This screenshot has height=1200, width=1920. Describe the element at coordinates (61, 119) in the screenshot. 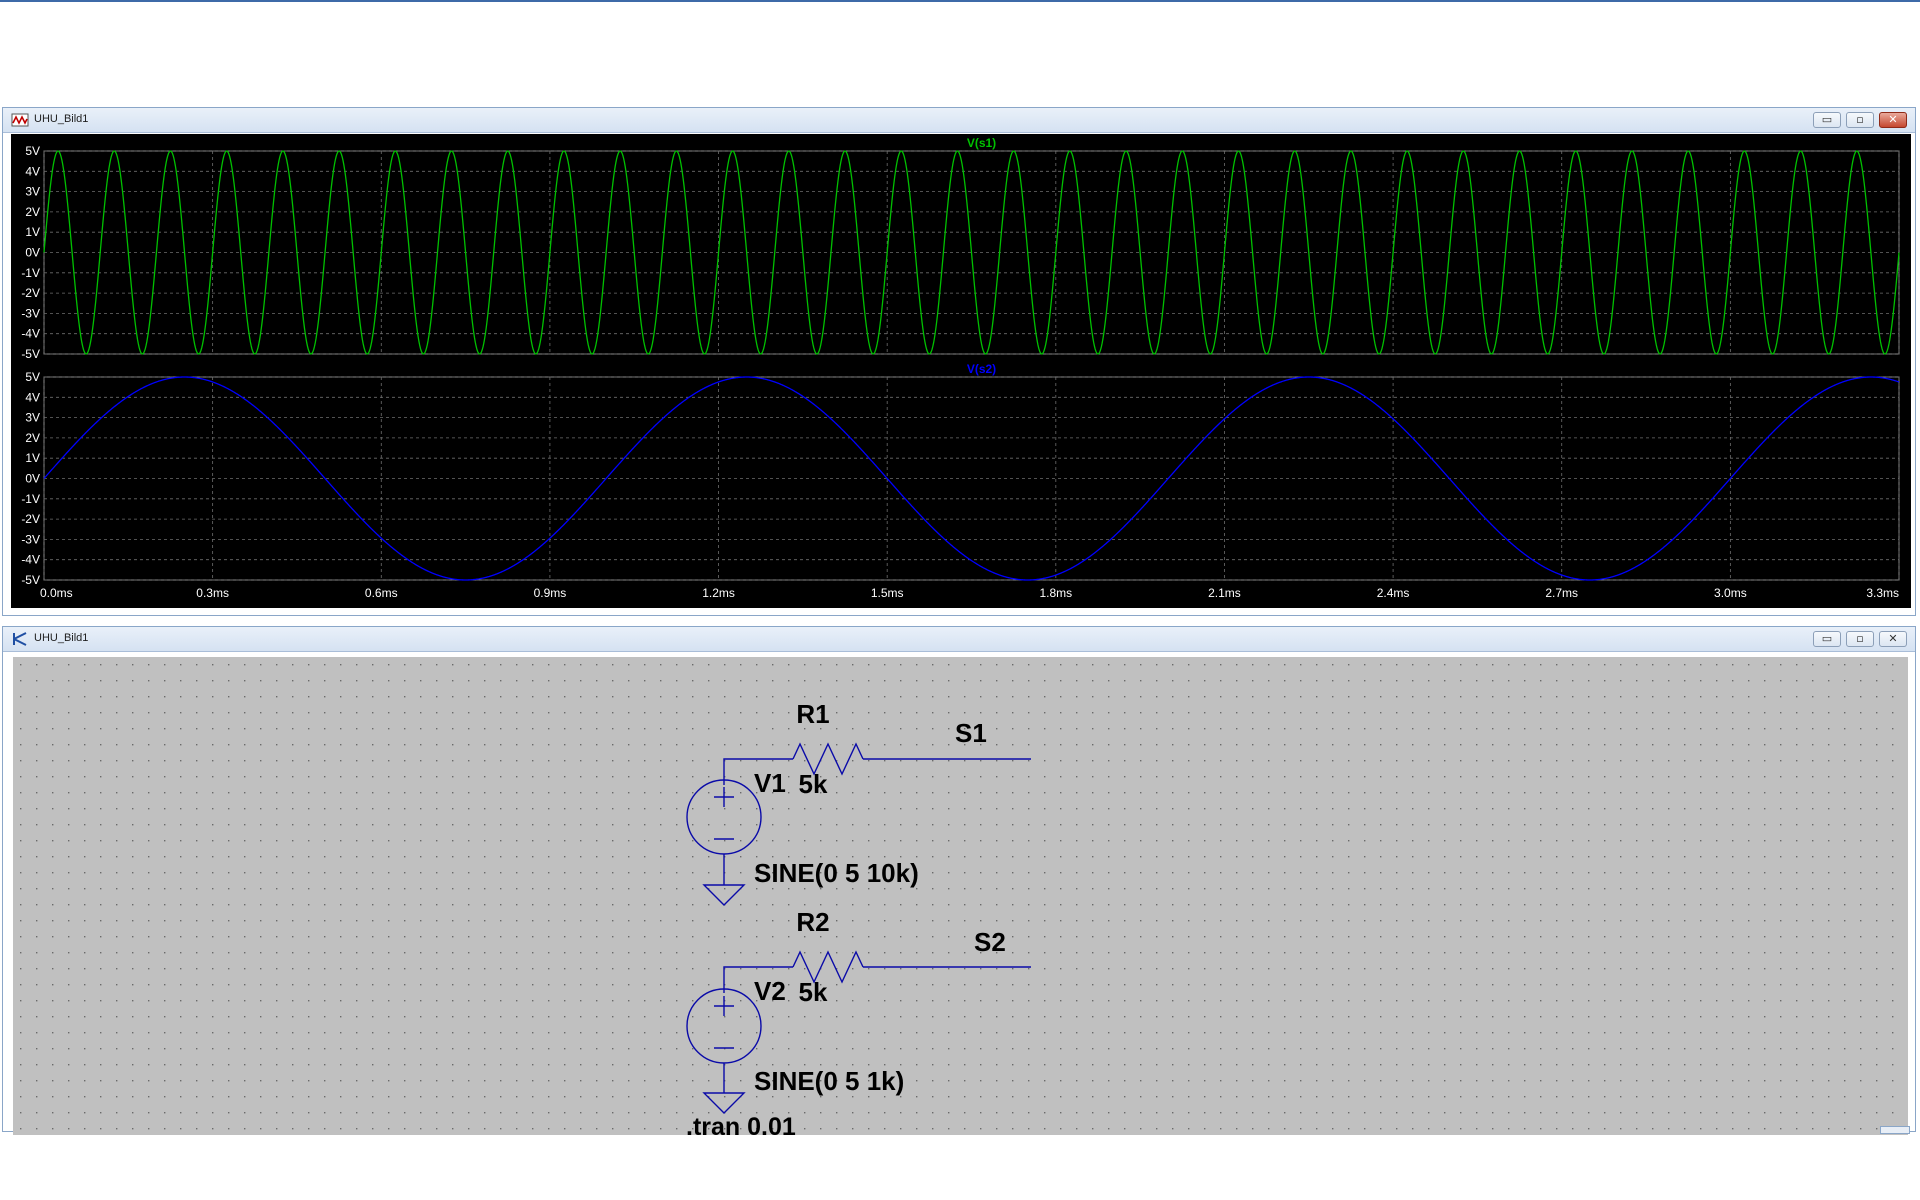

I see `waveform-window-title: UHU_Bild1` at that location.